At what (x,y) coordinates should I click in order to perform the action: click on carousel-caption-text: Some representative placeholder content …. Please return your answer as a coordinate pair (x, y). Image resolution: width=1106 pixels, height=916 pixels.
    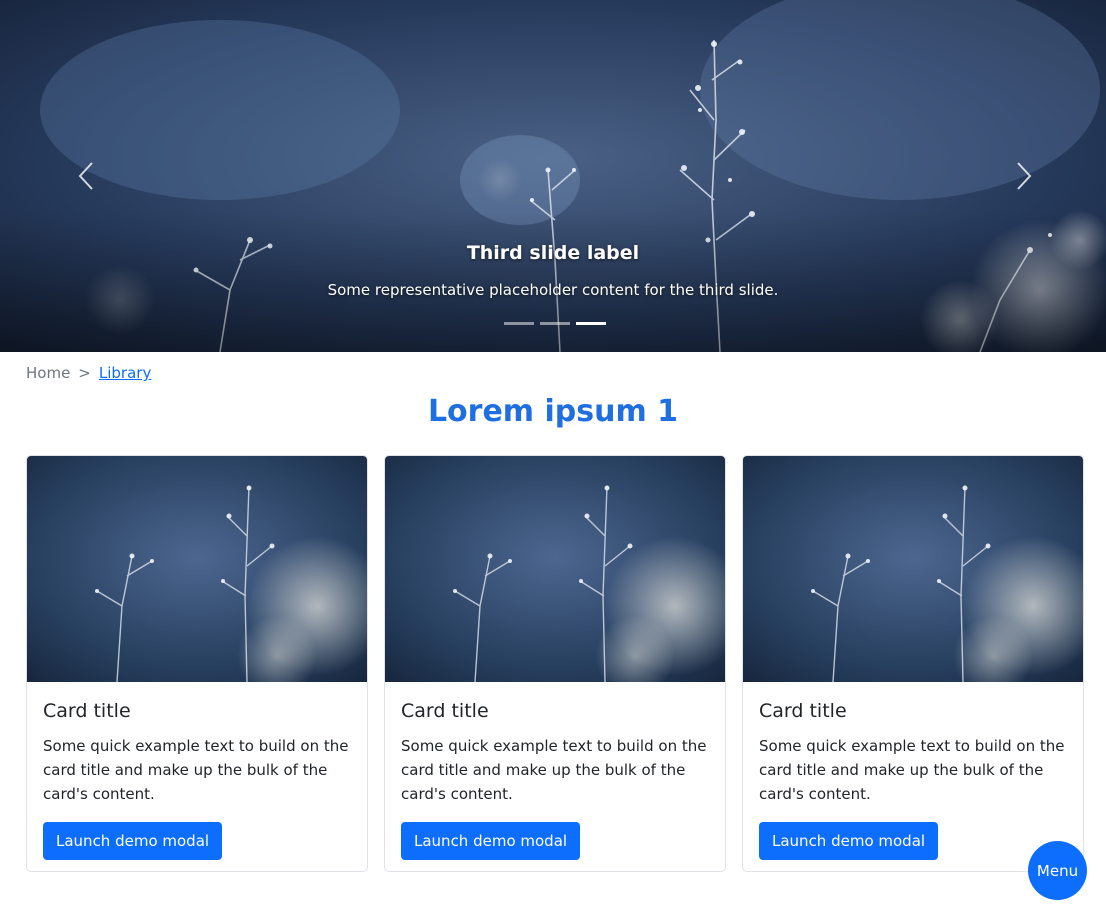
    Looking at the image, I should click on (553, 290).